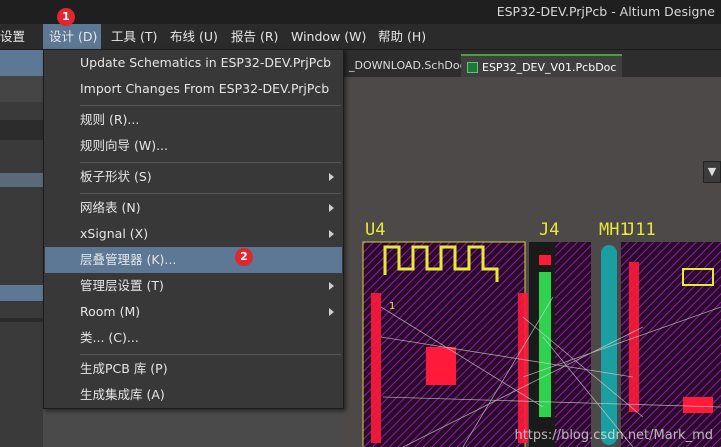 Image resolution: width=721 pixels, height=447 pixels. Describe the element at coordinates (328, 36) in the screenshot. I see `menu-window: Window (W)` at that location.